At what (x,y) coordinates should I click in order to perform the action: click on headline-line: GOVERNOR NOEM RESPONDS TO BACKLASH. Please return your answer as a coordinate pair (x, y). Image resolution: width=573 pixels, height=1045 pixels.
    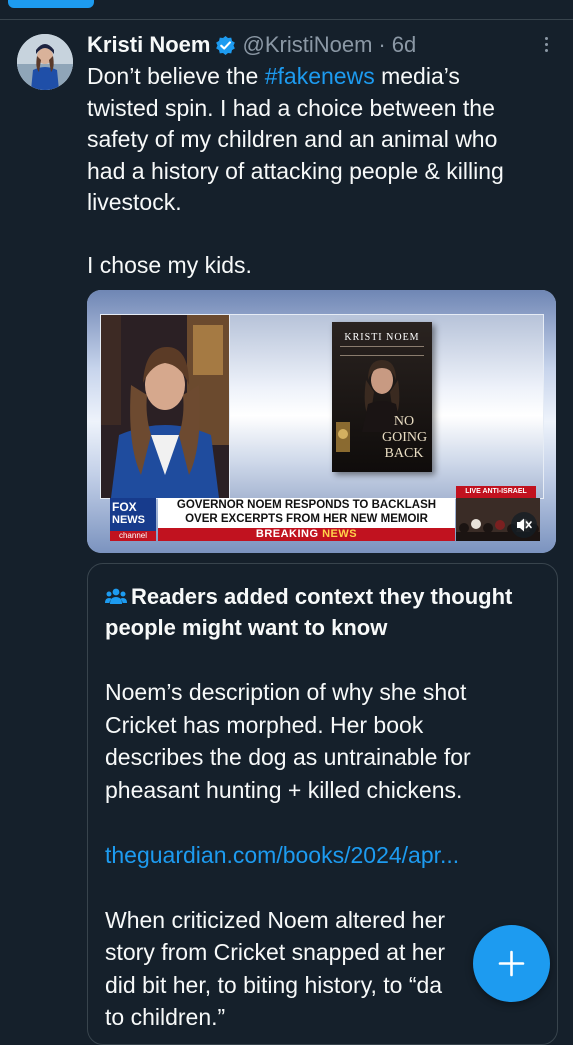
    Looking at the image, I should click on (306, 505).